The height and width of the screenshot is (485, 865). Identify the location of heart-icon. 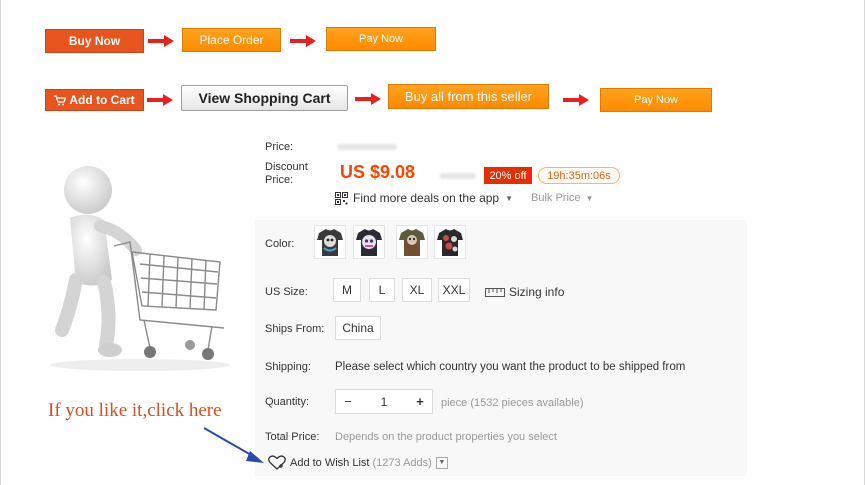
(277, 462).